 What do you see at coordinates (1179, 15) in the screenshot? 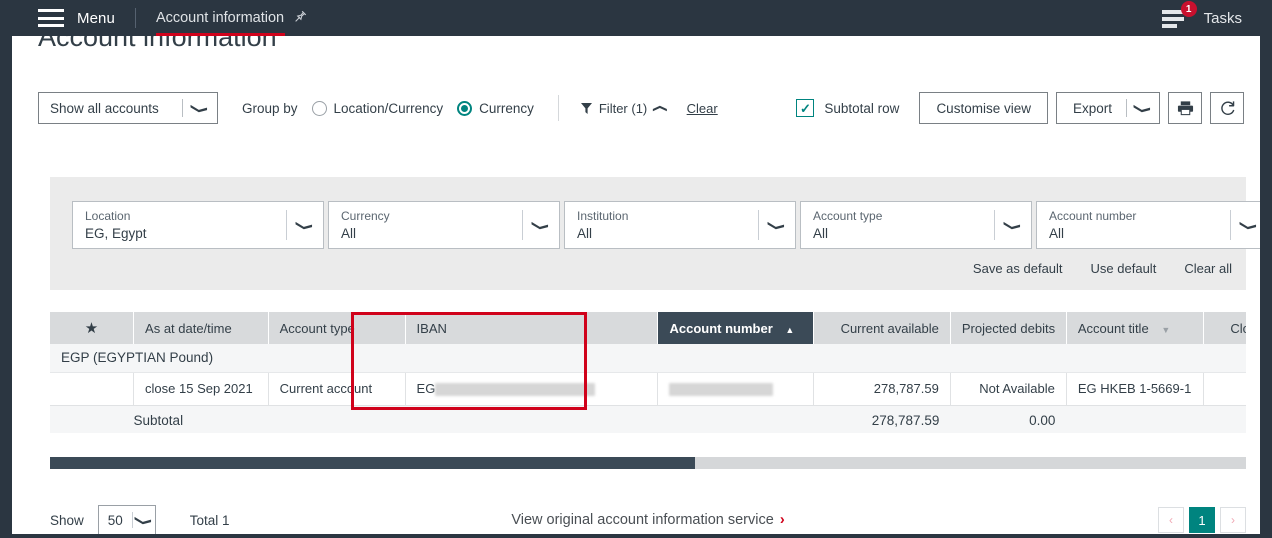
I see `tasks-icon: 1` at bounding box center [1179, 15].